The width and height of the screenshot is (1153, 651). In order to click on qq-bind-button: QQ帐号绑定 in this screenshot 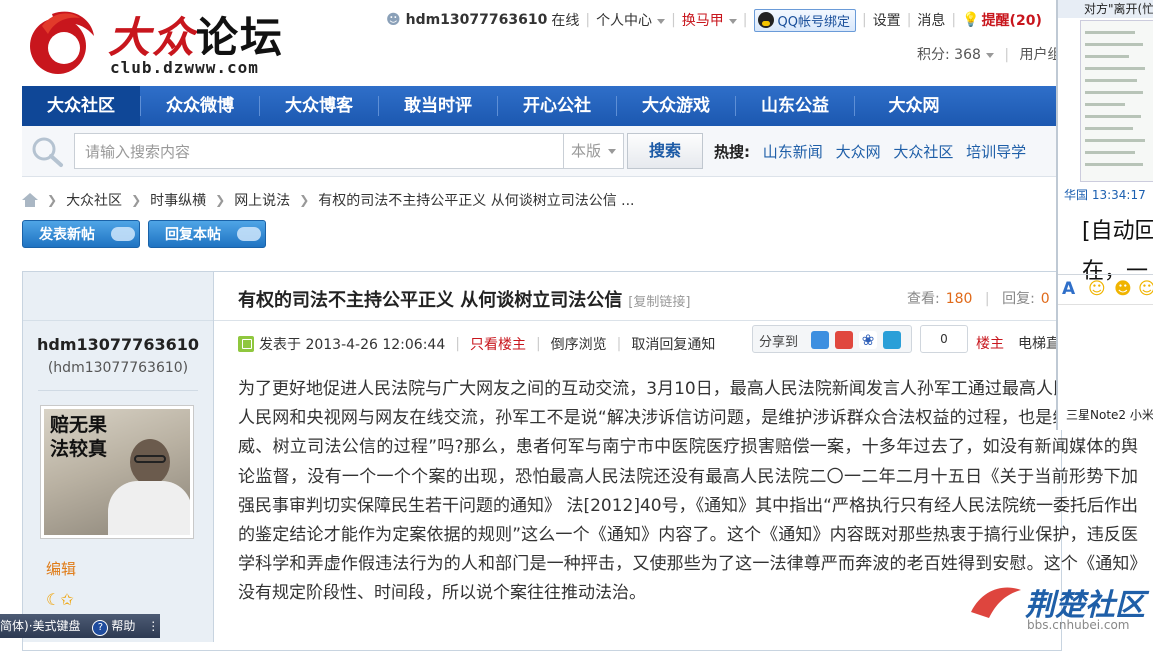, I will do `click(804, 20)`.